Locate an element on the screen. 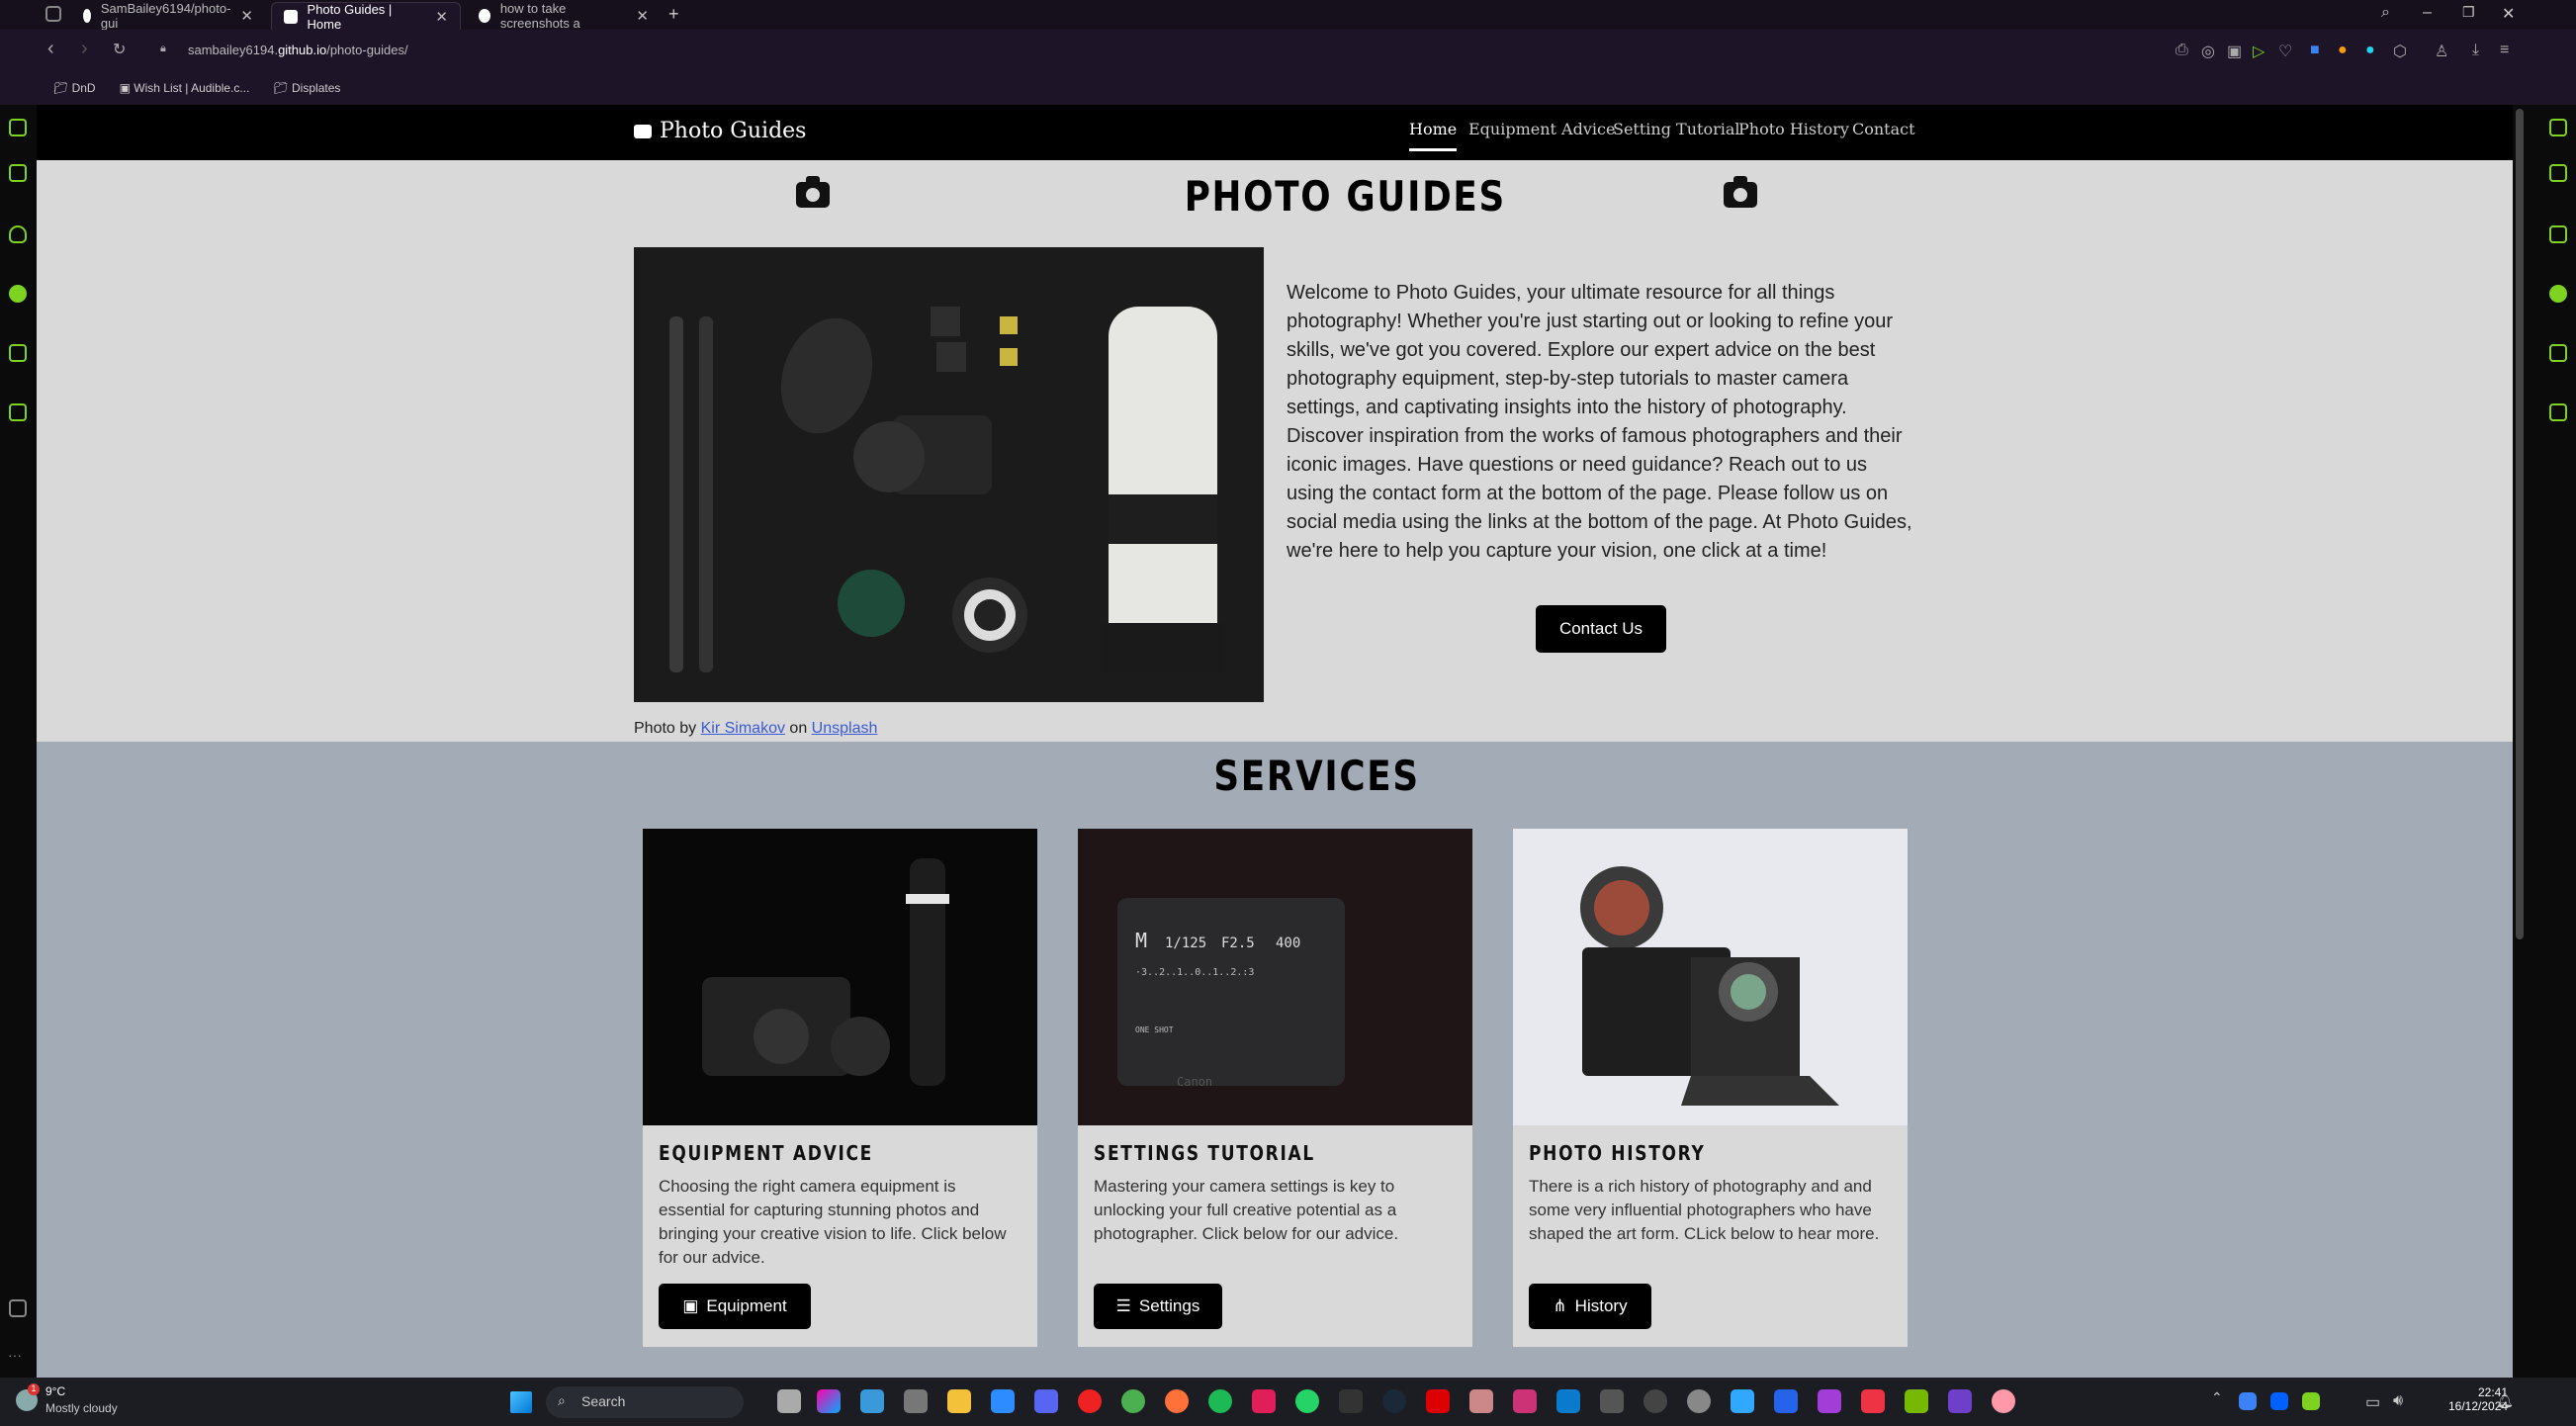 The image size is (2576, 1426). tray-volume-icon: 🔊︎ is located at coordinates (2402, 1401).